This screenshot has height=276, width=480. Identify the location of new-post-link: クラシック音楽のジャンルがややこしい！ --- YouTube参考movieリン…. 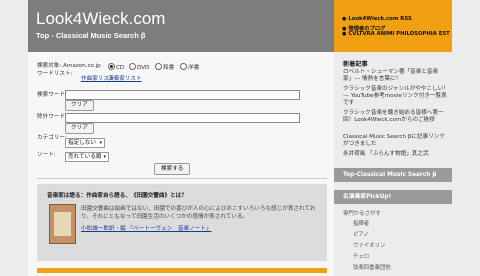
(396, 96).